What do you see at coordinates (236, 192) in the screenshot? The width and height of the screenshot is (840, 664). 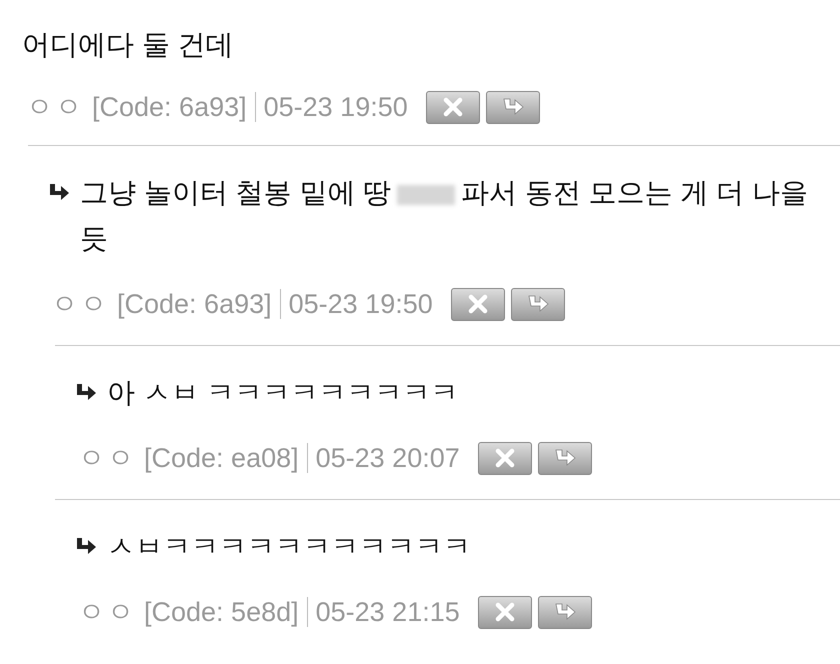 I see `comment-text: 그냥 놀이터 철봉 밑에 땅` at bounding box center [236, 192].